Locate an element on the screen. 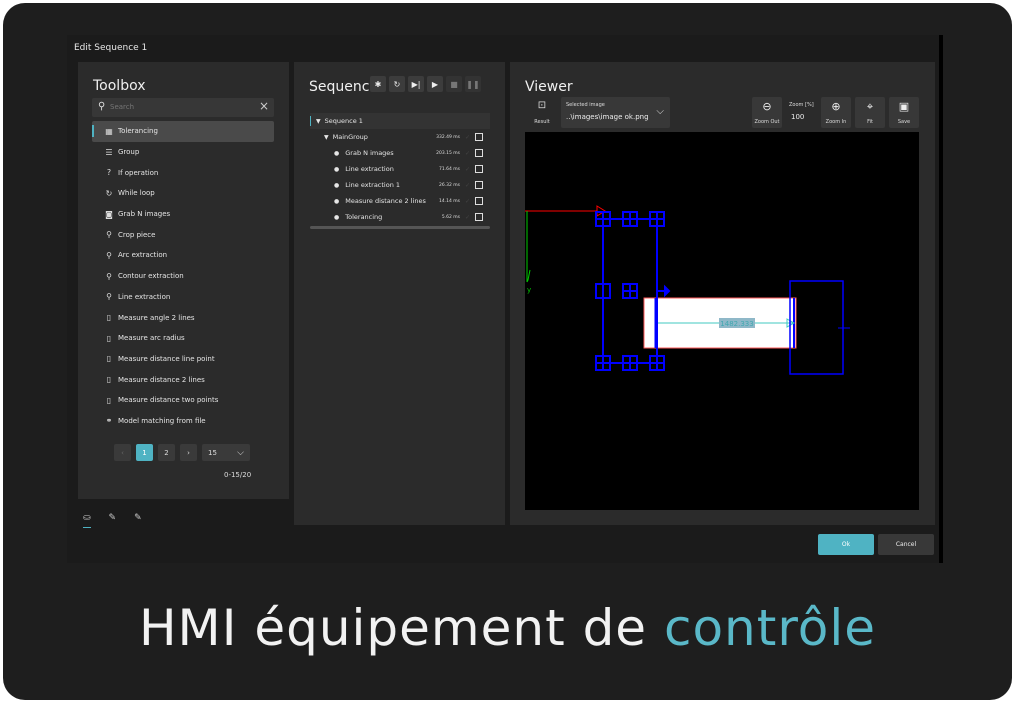  toolbox-item-label: Measure distance line point is located at coordinates (166, 358).